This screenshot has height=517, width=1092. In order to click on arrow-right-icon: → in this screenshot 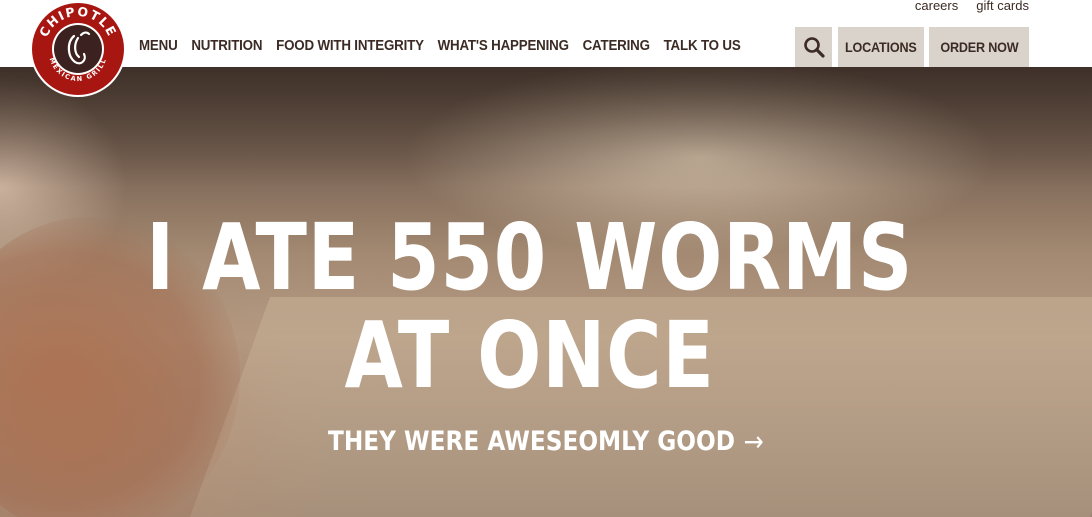, I will do `click(753, 441)`.